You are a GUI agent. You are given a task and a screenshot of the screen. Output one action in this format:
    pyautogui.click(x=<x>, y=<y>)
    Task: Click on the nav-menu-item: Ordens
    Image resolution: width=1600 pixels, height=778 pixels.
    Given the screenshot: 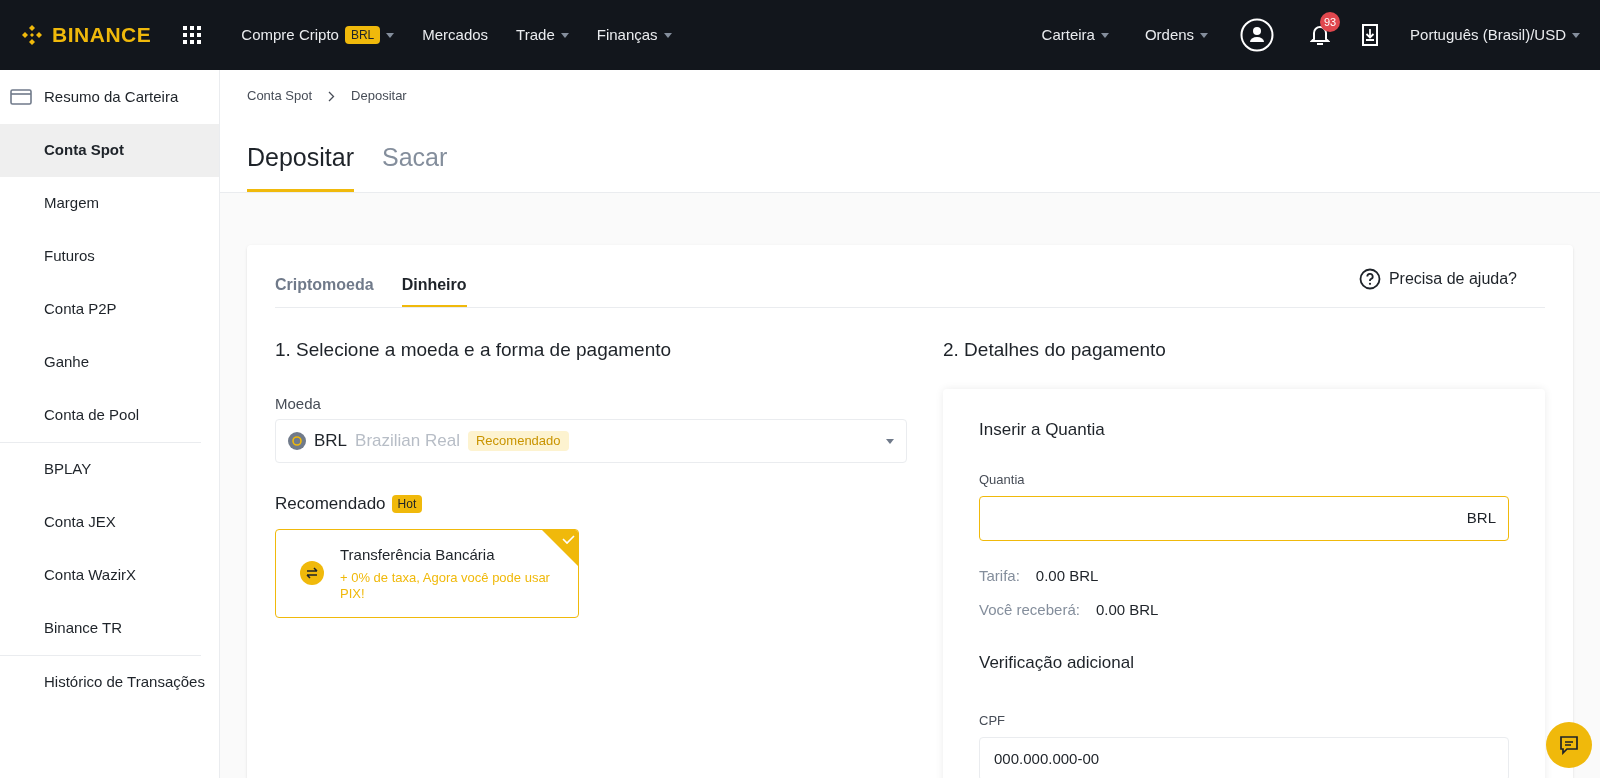 What is the action you would take?
    pyautogui.click(x=1176, y=35)
    